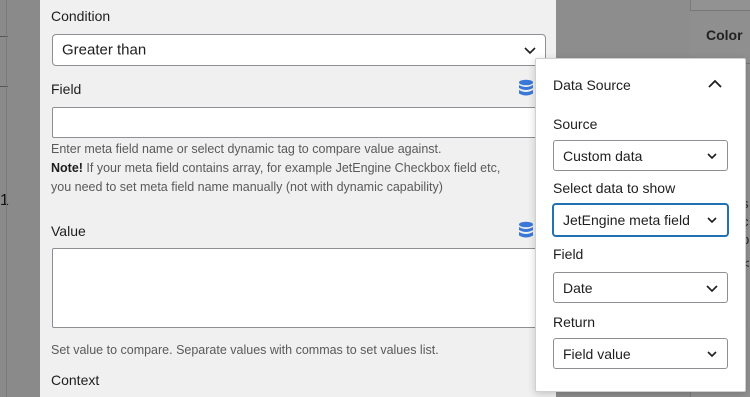 Image resolution: width=750 pixels, height=397 pixels. I want to click on return-select: Field value, so click(640, 353).